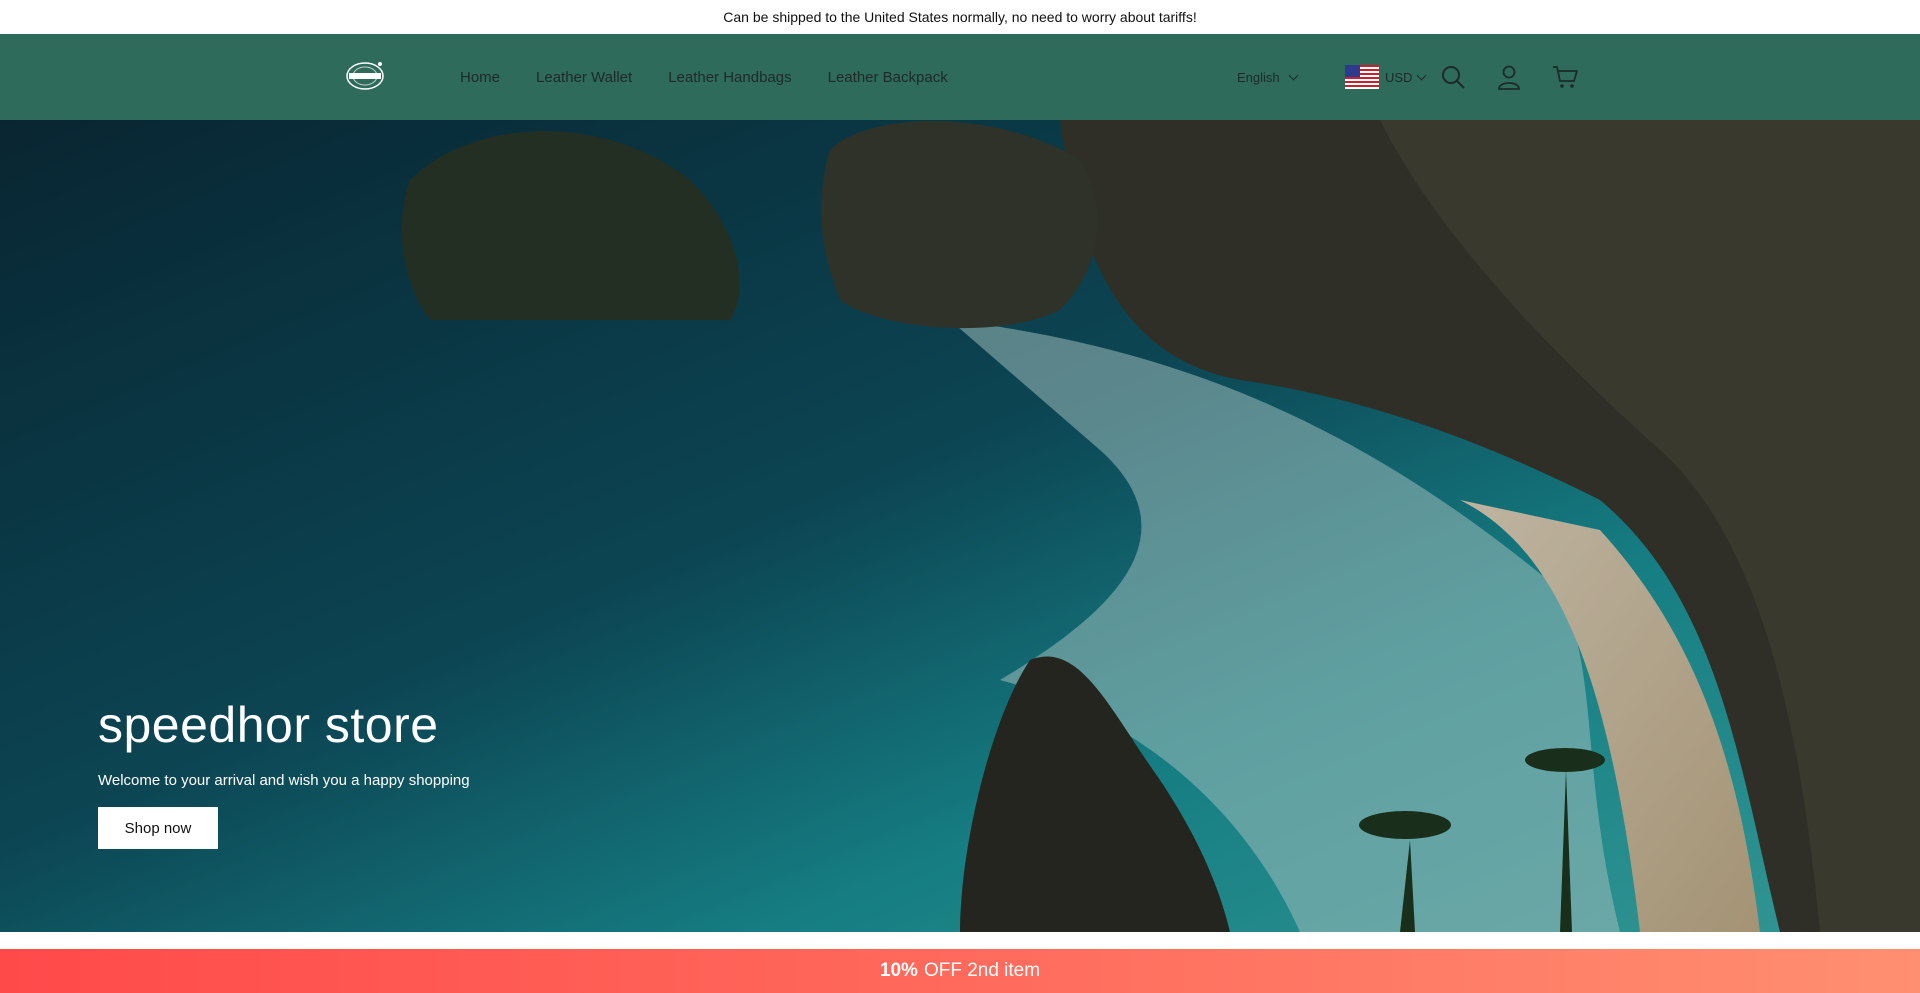 This screenshot has height=993, width=1920. I want to click on promo-text: OFF 2nd item, so click(982, 970).